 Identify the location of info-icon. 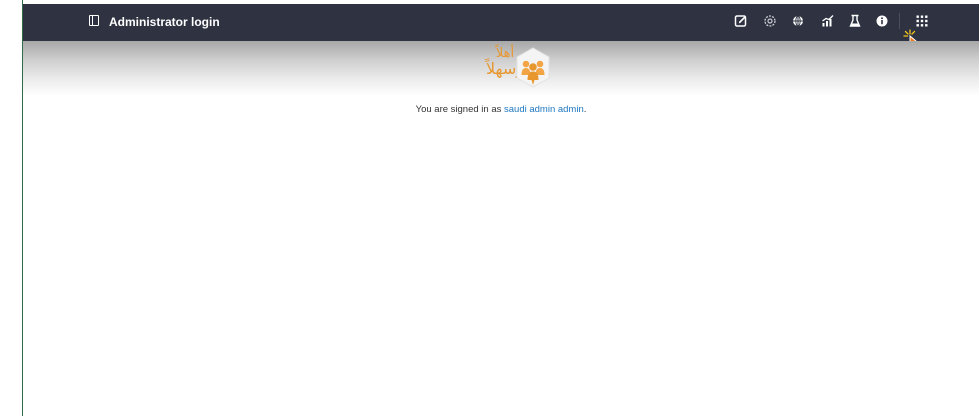
(882, 21).